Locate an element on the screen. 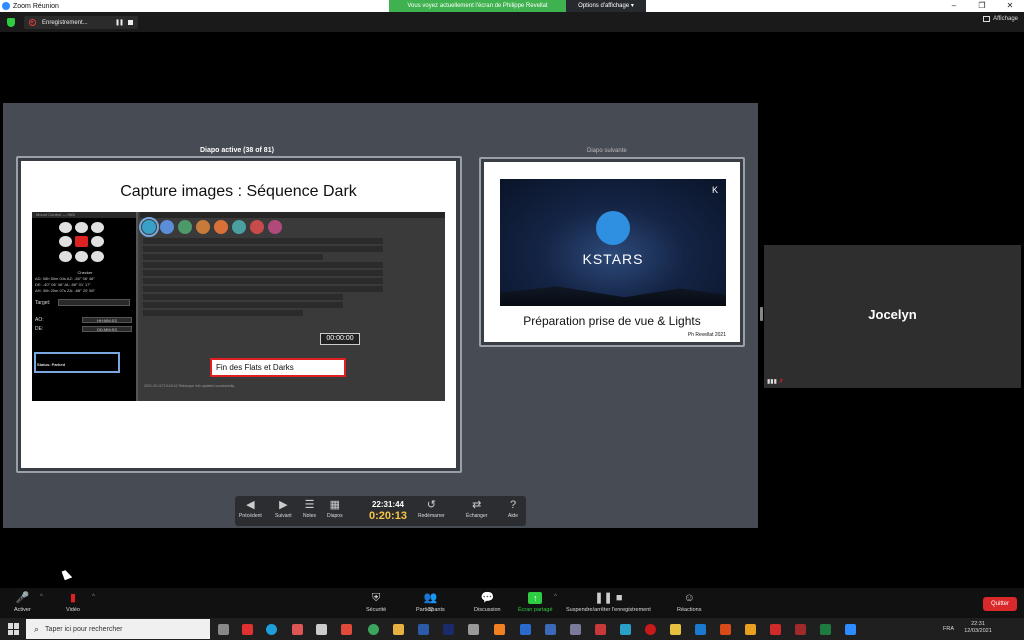 The width and height of the screenshot is (1024, 640). maximize-button: ❐ is located at coordinates (982, 6).